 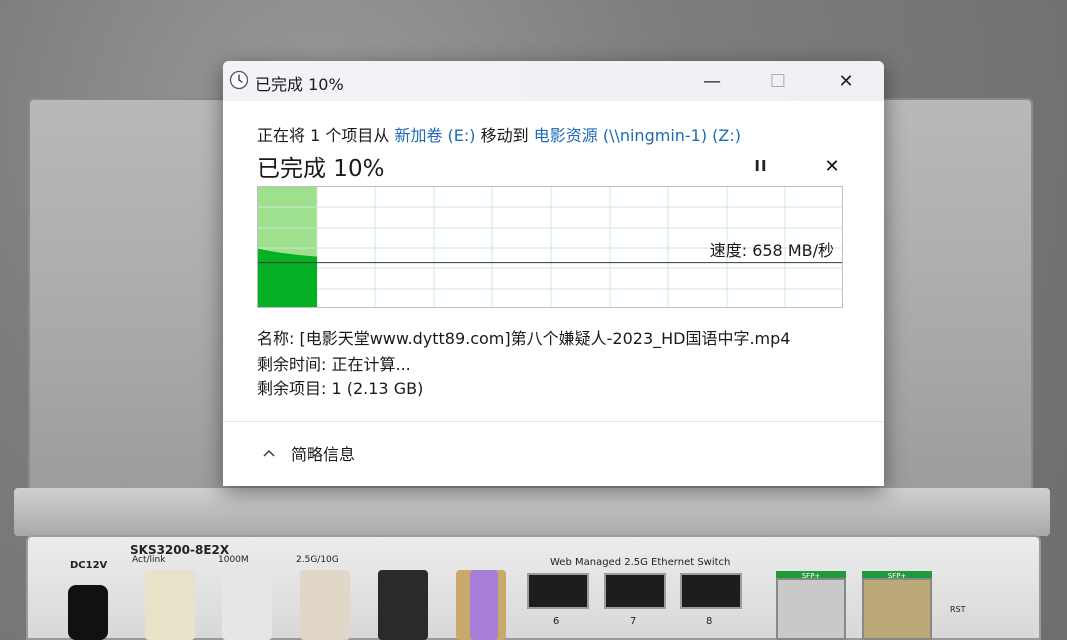 What do you see at coordinates (287, 277) in the screenshot?
I see `speed-history-area` at bounding box center [287, 277].